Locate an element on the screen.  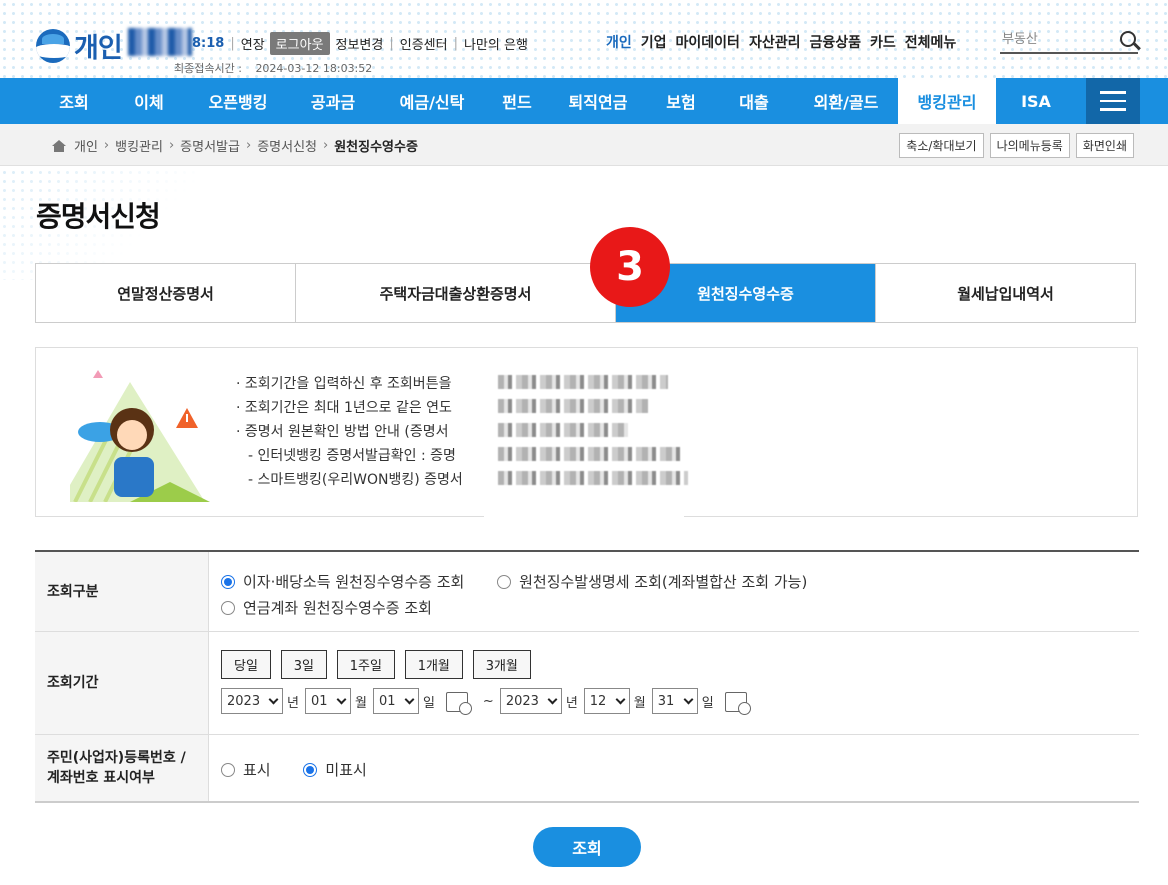
start-year-select: 2023 is located at coordinates (252, 701).